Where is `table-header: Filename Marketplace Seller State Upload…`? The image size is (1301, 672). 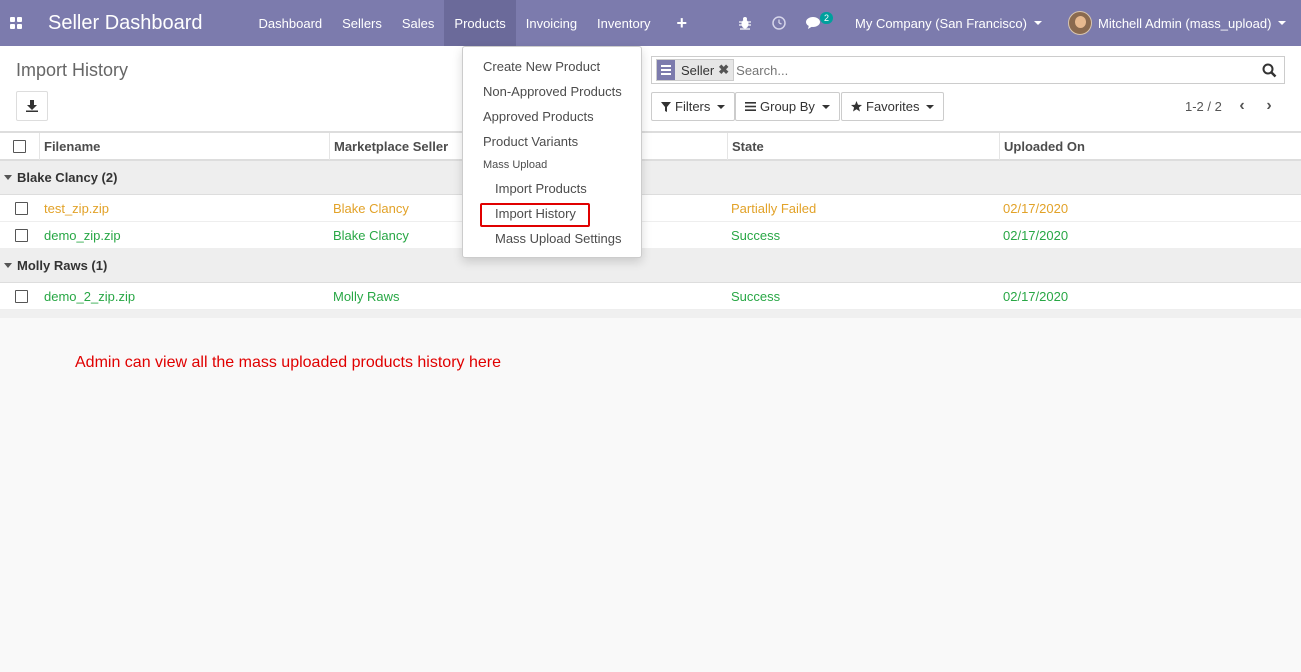
table-header: Filename Marketplace Seller State Upload… is located at coordinates (650, 146).